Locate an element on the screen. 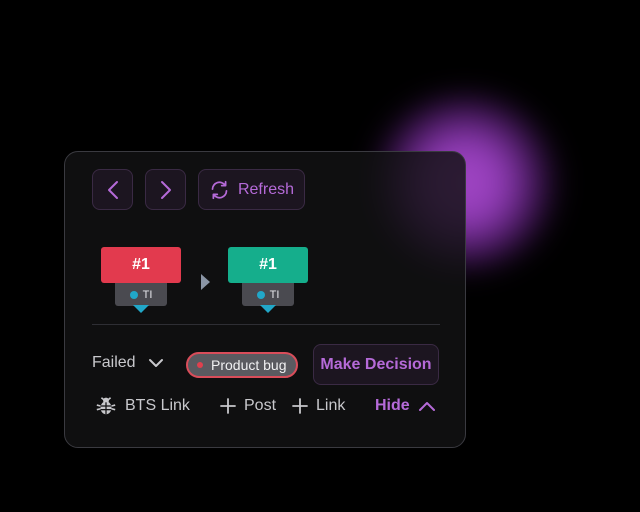 This screenshot has height=512, width=640. bts-link-label: BTS Link is located at coordinates (157, 405).